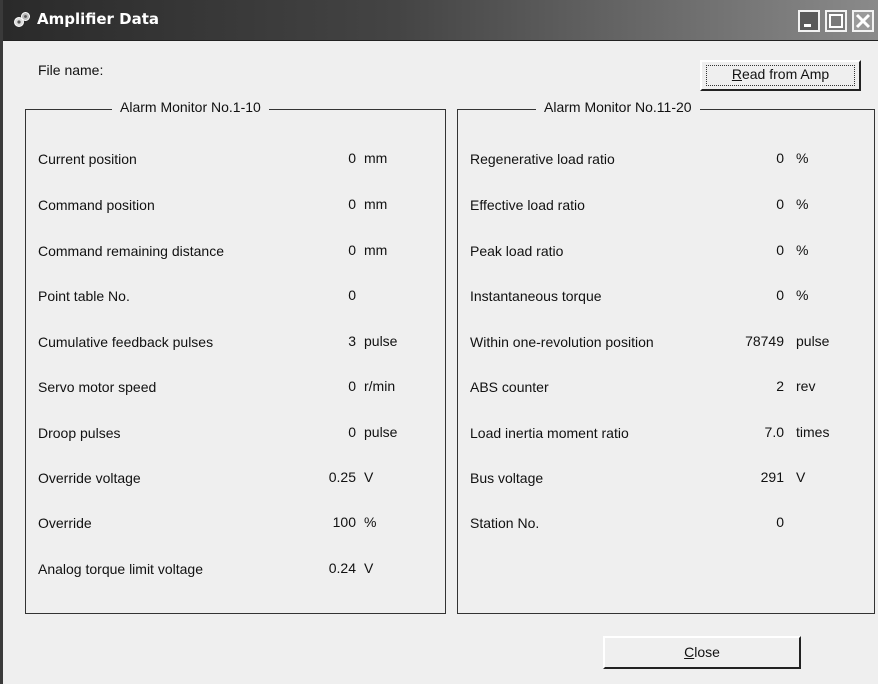 The height and width of the screenshot is (684, 878). Describe the element at coordinates (440, 20) in the screenshot. I see `title-bar: Amplifier Data` at that location.